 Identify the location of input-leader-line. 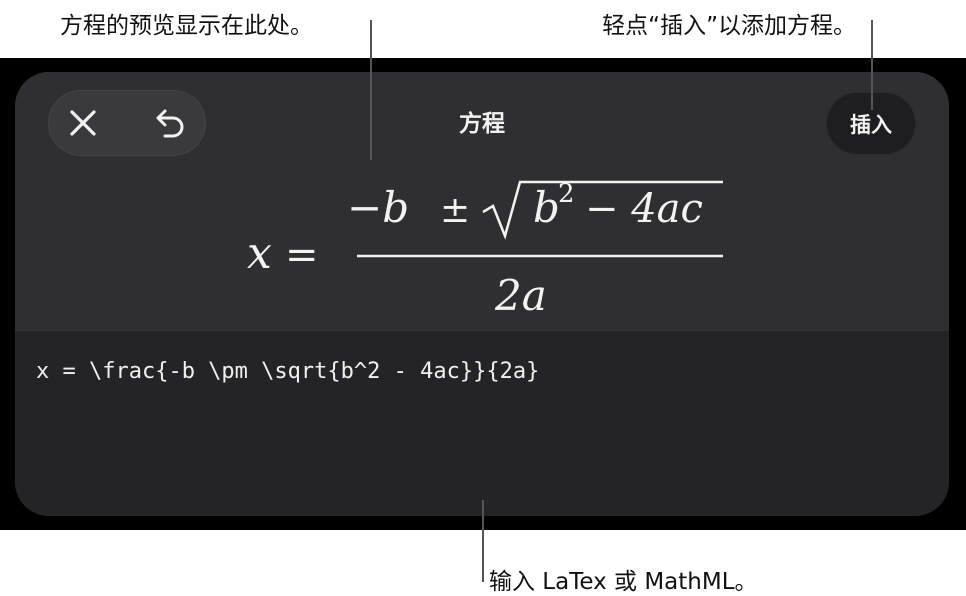
(483, 541).